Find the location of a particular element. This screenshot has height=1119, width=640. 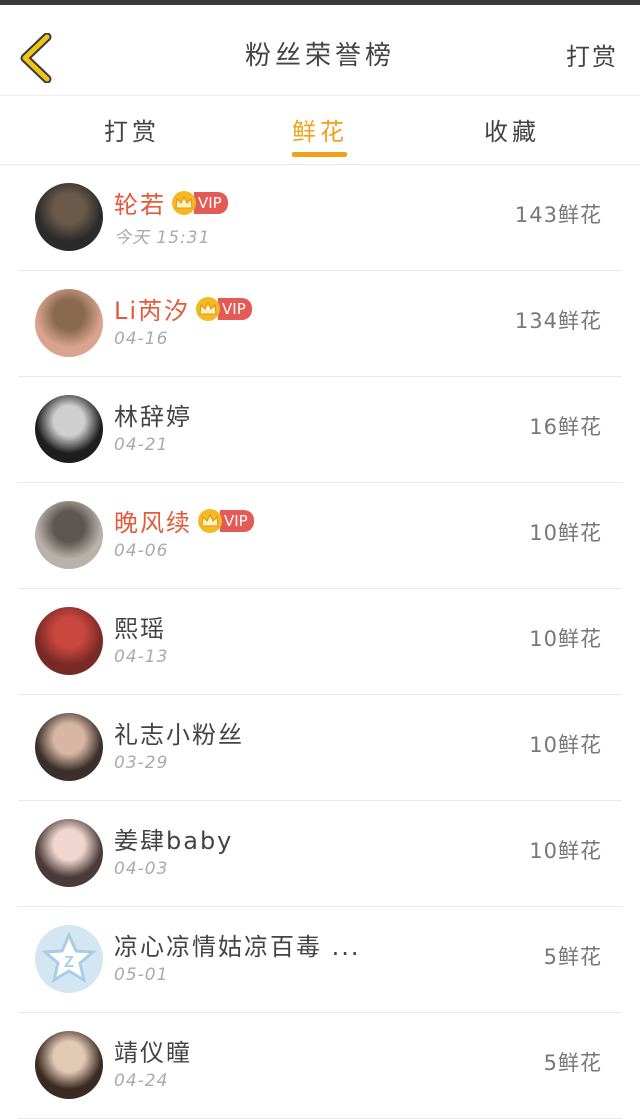

fan-list-item: 晚风续 VIP 04-06 10鲜花 is located at coordinates (320, 536).